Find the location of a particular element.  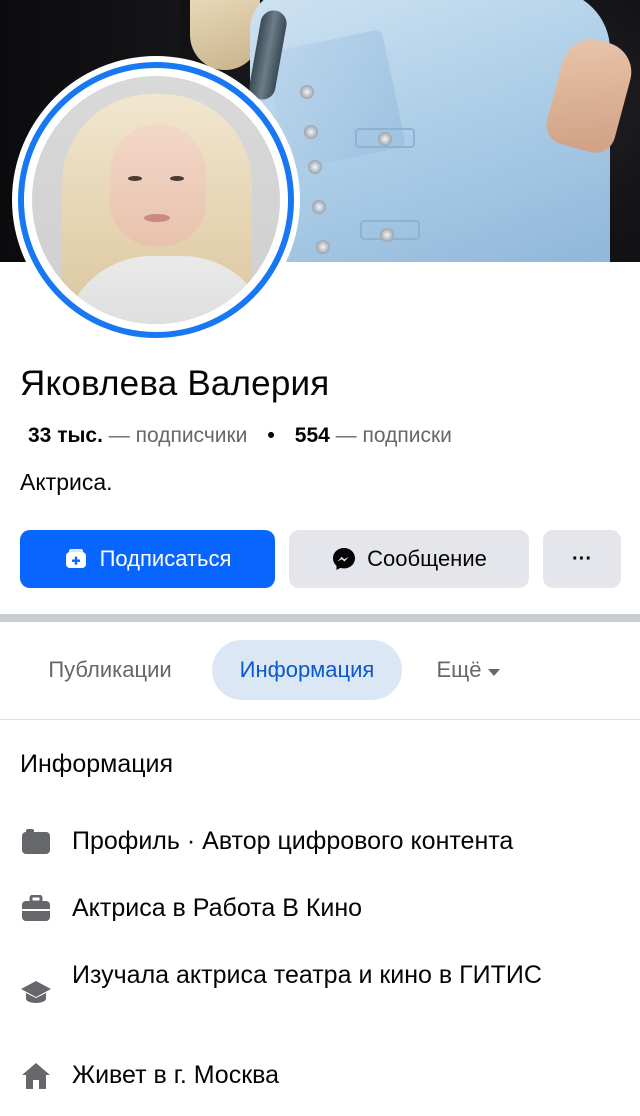

info-item: Профиль · Автор цифрового контента is located at coordinates (306, 841).